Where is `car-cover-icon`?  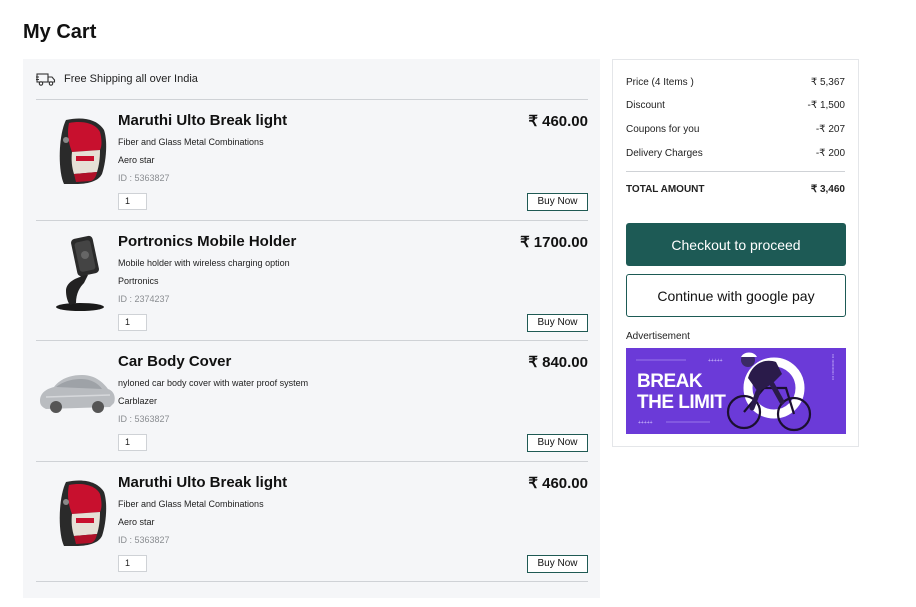 car-cover-icon is located at coordinates (77, 394).